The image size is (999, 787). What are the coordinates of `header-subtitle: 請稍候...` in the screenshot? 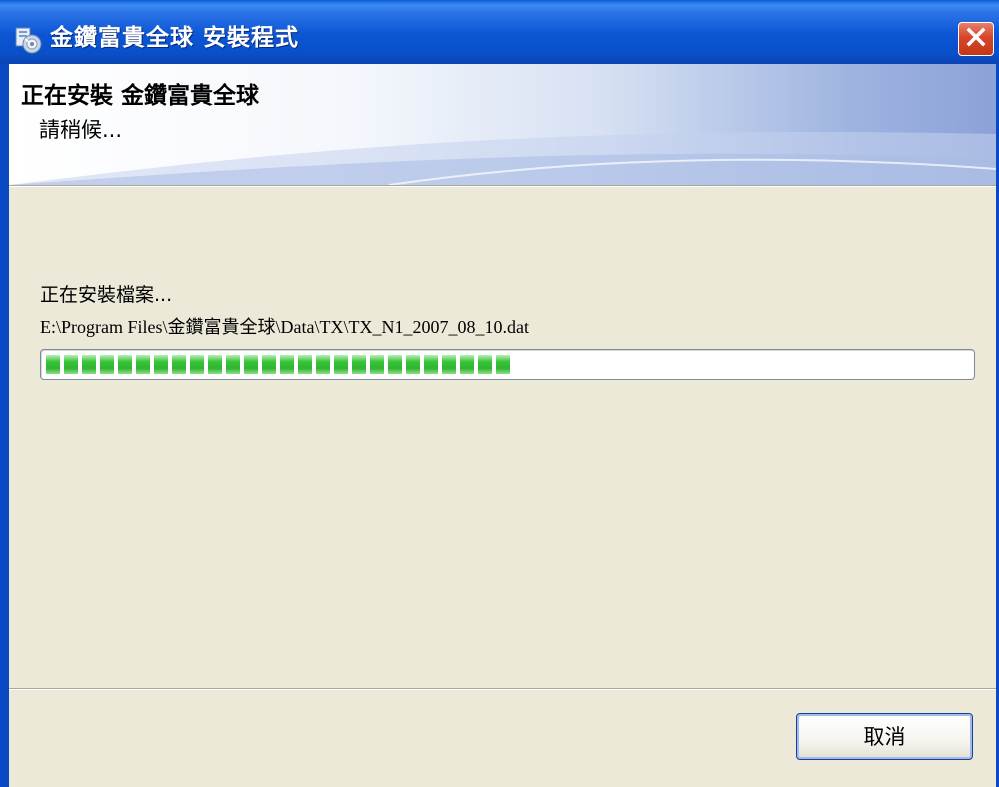 It's located at (81, 130).